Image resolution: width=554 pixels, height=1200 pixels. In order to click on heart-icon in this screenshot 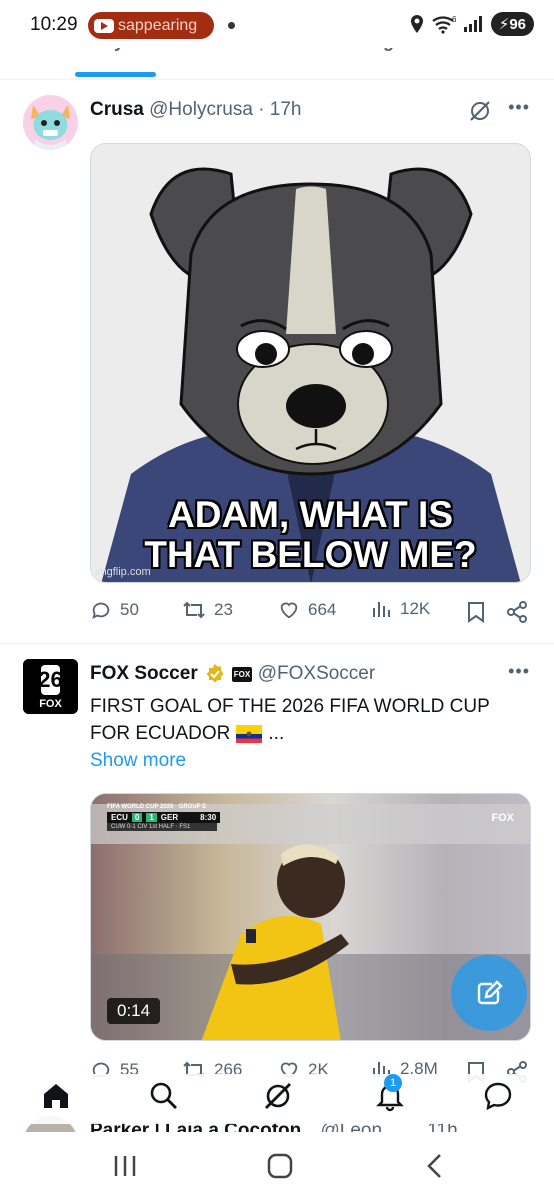, I will do `click(289, 610)`.